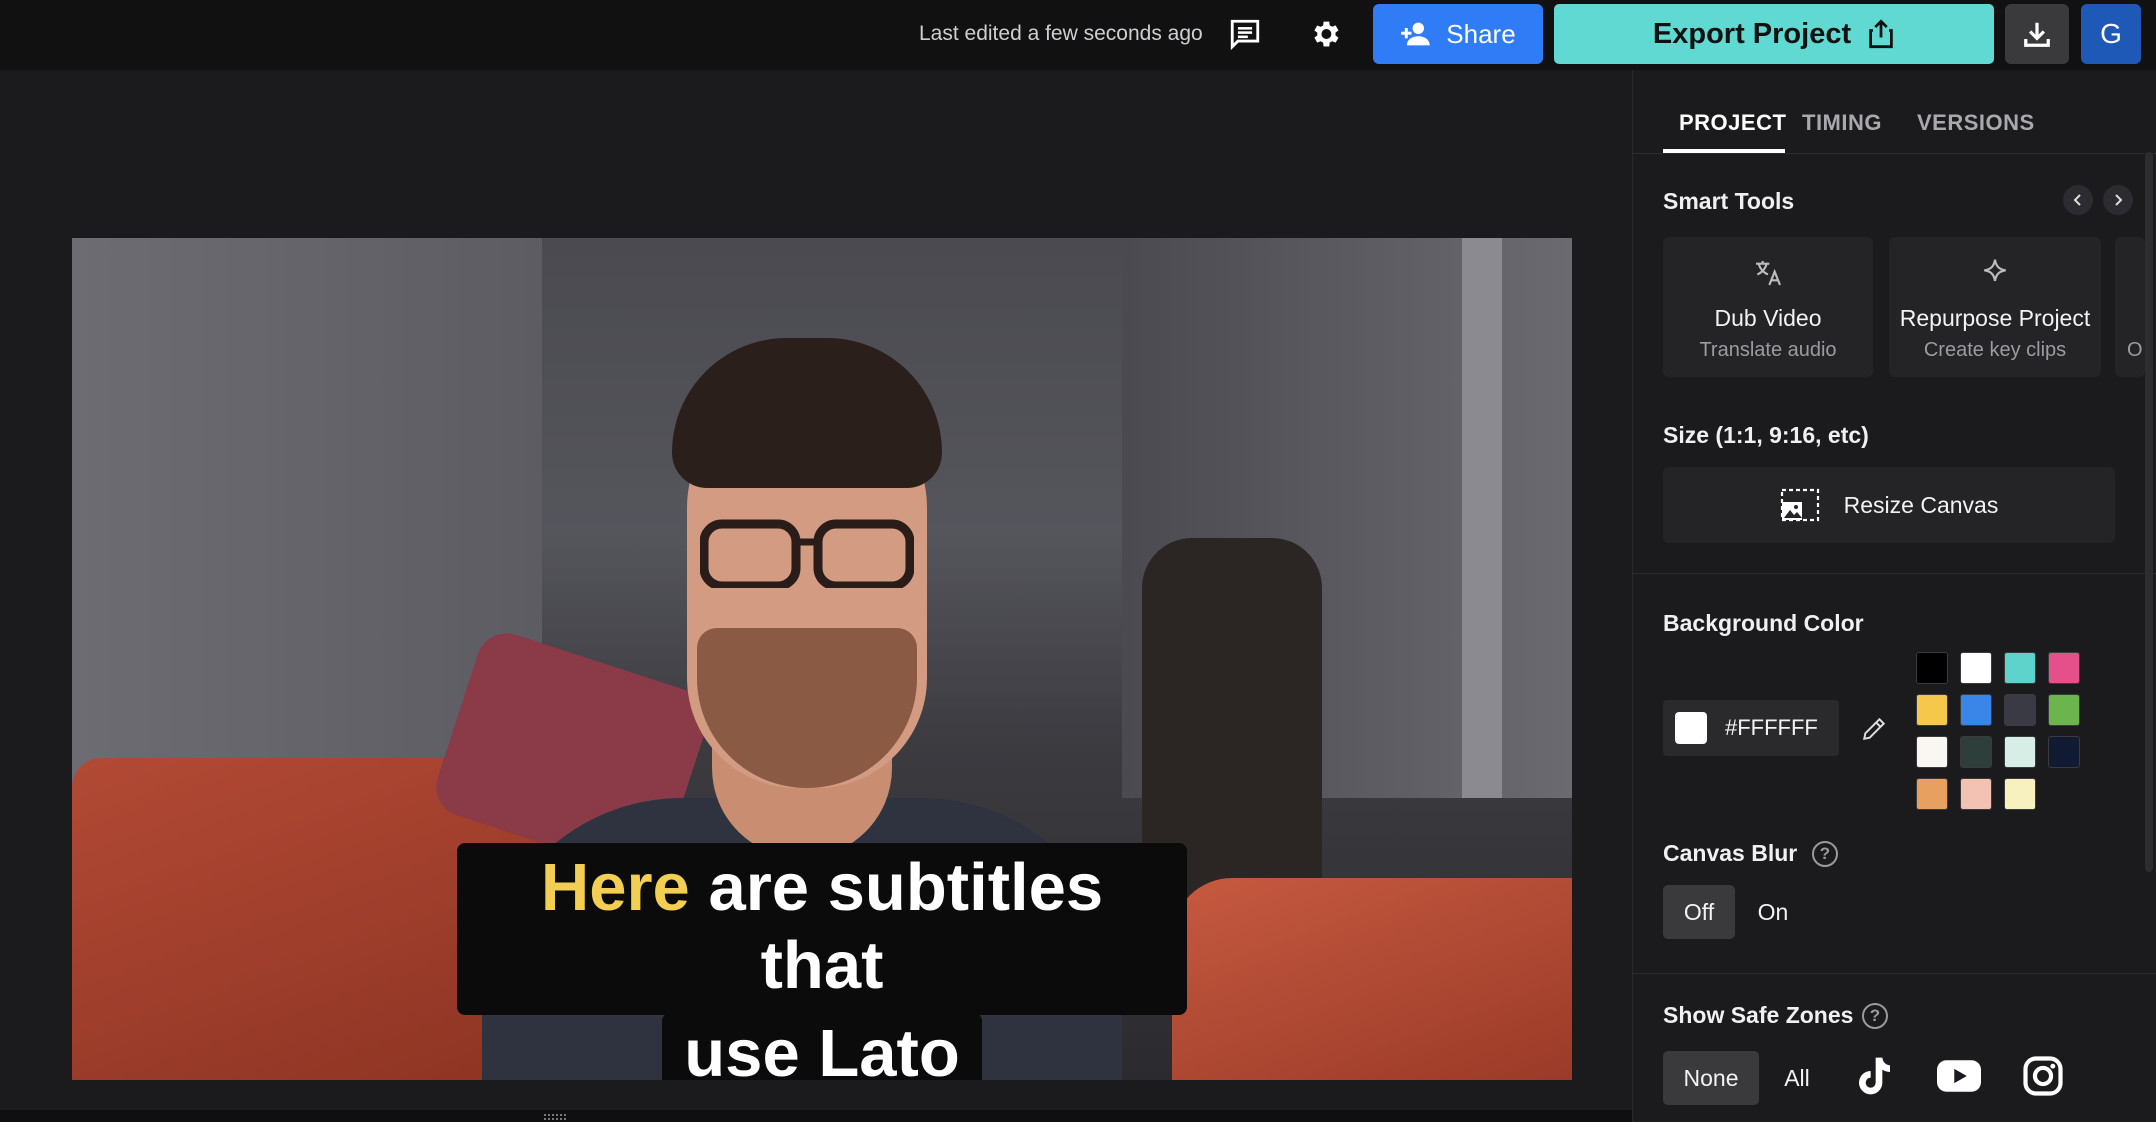 The image size is (2156, 1122). I want to click on gear-icon, so click(1326, 34).